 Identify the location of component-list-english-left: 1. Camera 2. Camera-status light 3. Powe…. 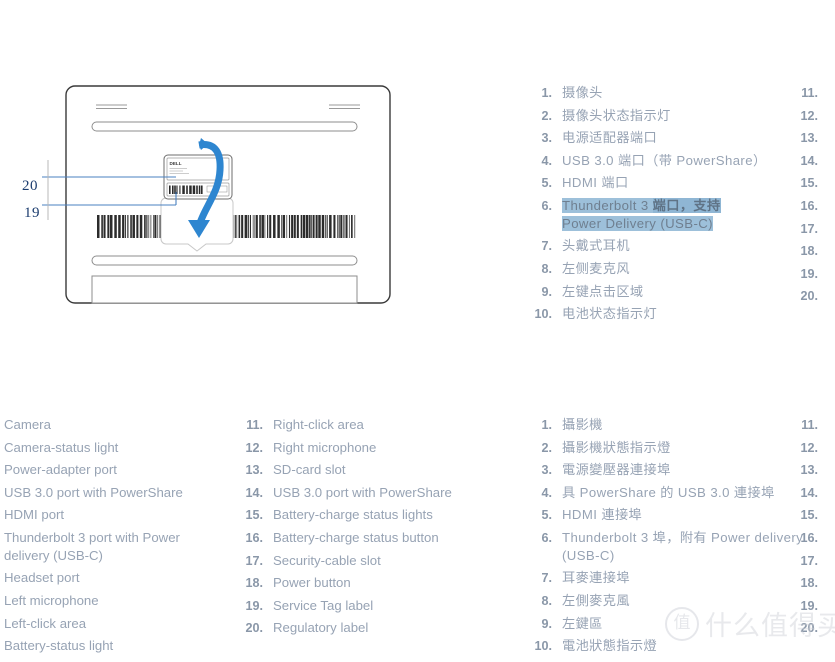
(116, 540).